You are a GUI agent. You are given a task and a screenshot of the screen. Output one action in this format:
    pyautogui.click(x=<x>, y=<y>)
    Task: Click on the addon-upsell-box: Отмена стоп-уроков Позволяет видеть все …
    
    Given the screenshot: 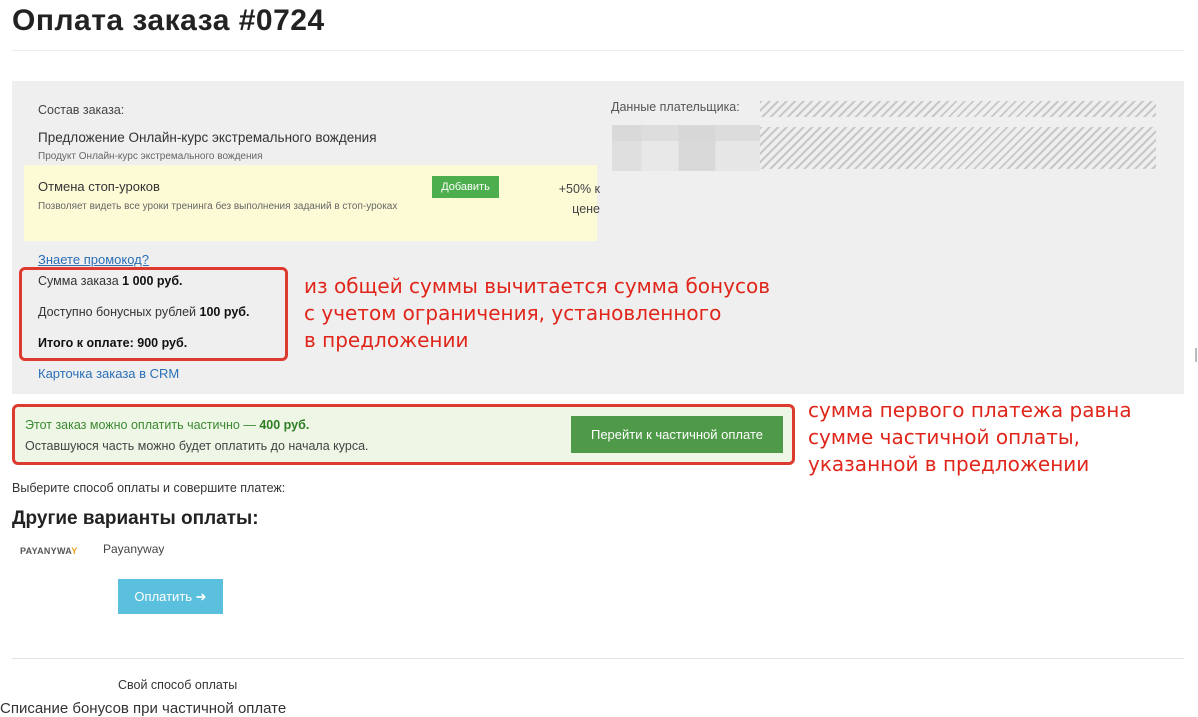 What is the action you would take?
    pyautogui.click(x=312, y=203)
    